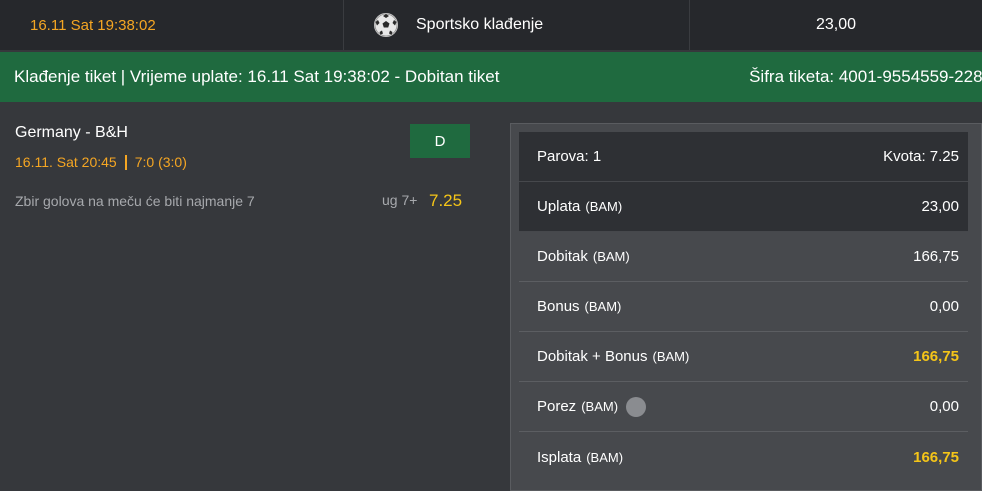 This screenshot has width=982, height=491. I want to click on bet-description: Zbir golova na meču će biti najmanje 7, so click(135, 201).